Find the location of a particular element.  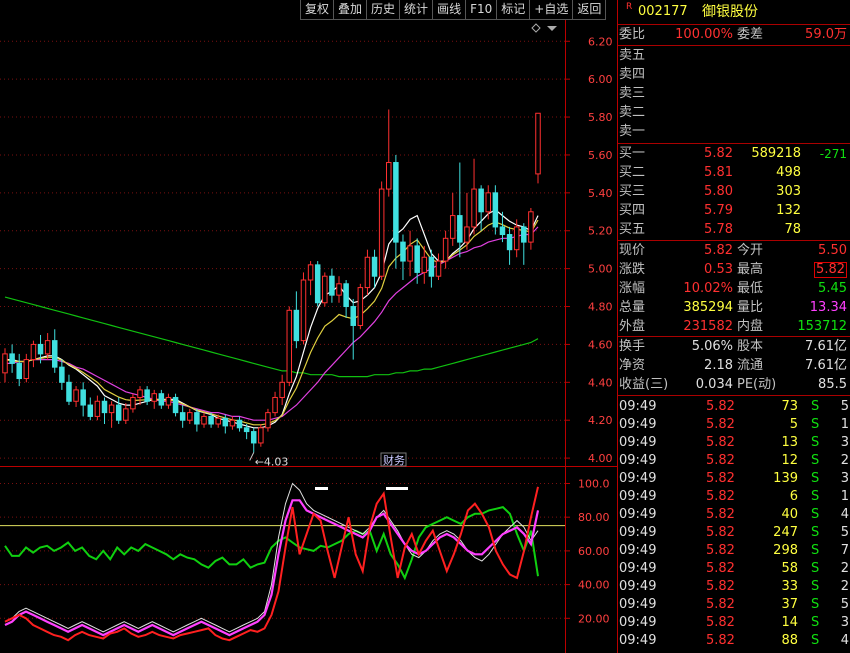

quote-value: 5.82 is located at coordinates (830, 270).